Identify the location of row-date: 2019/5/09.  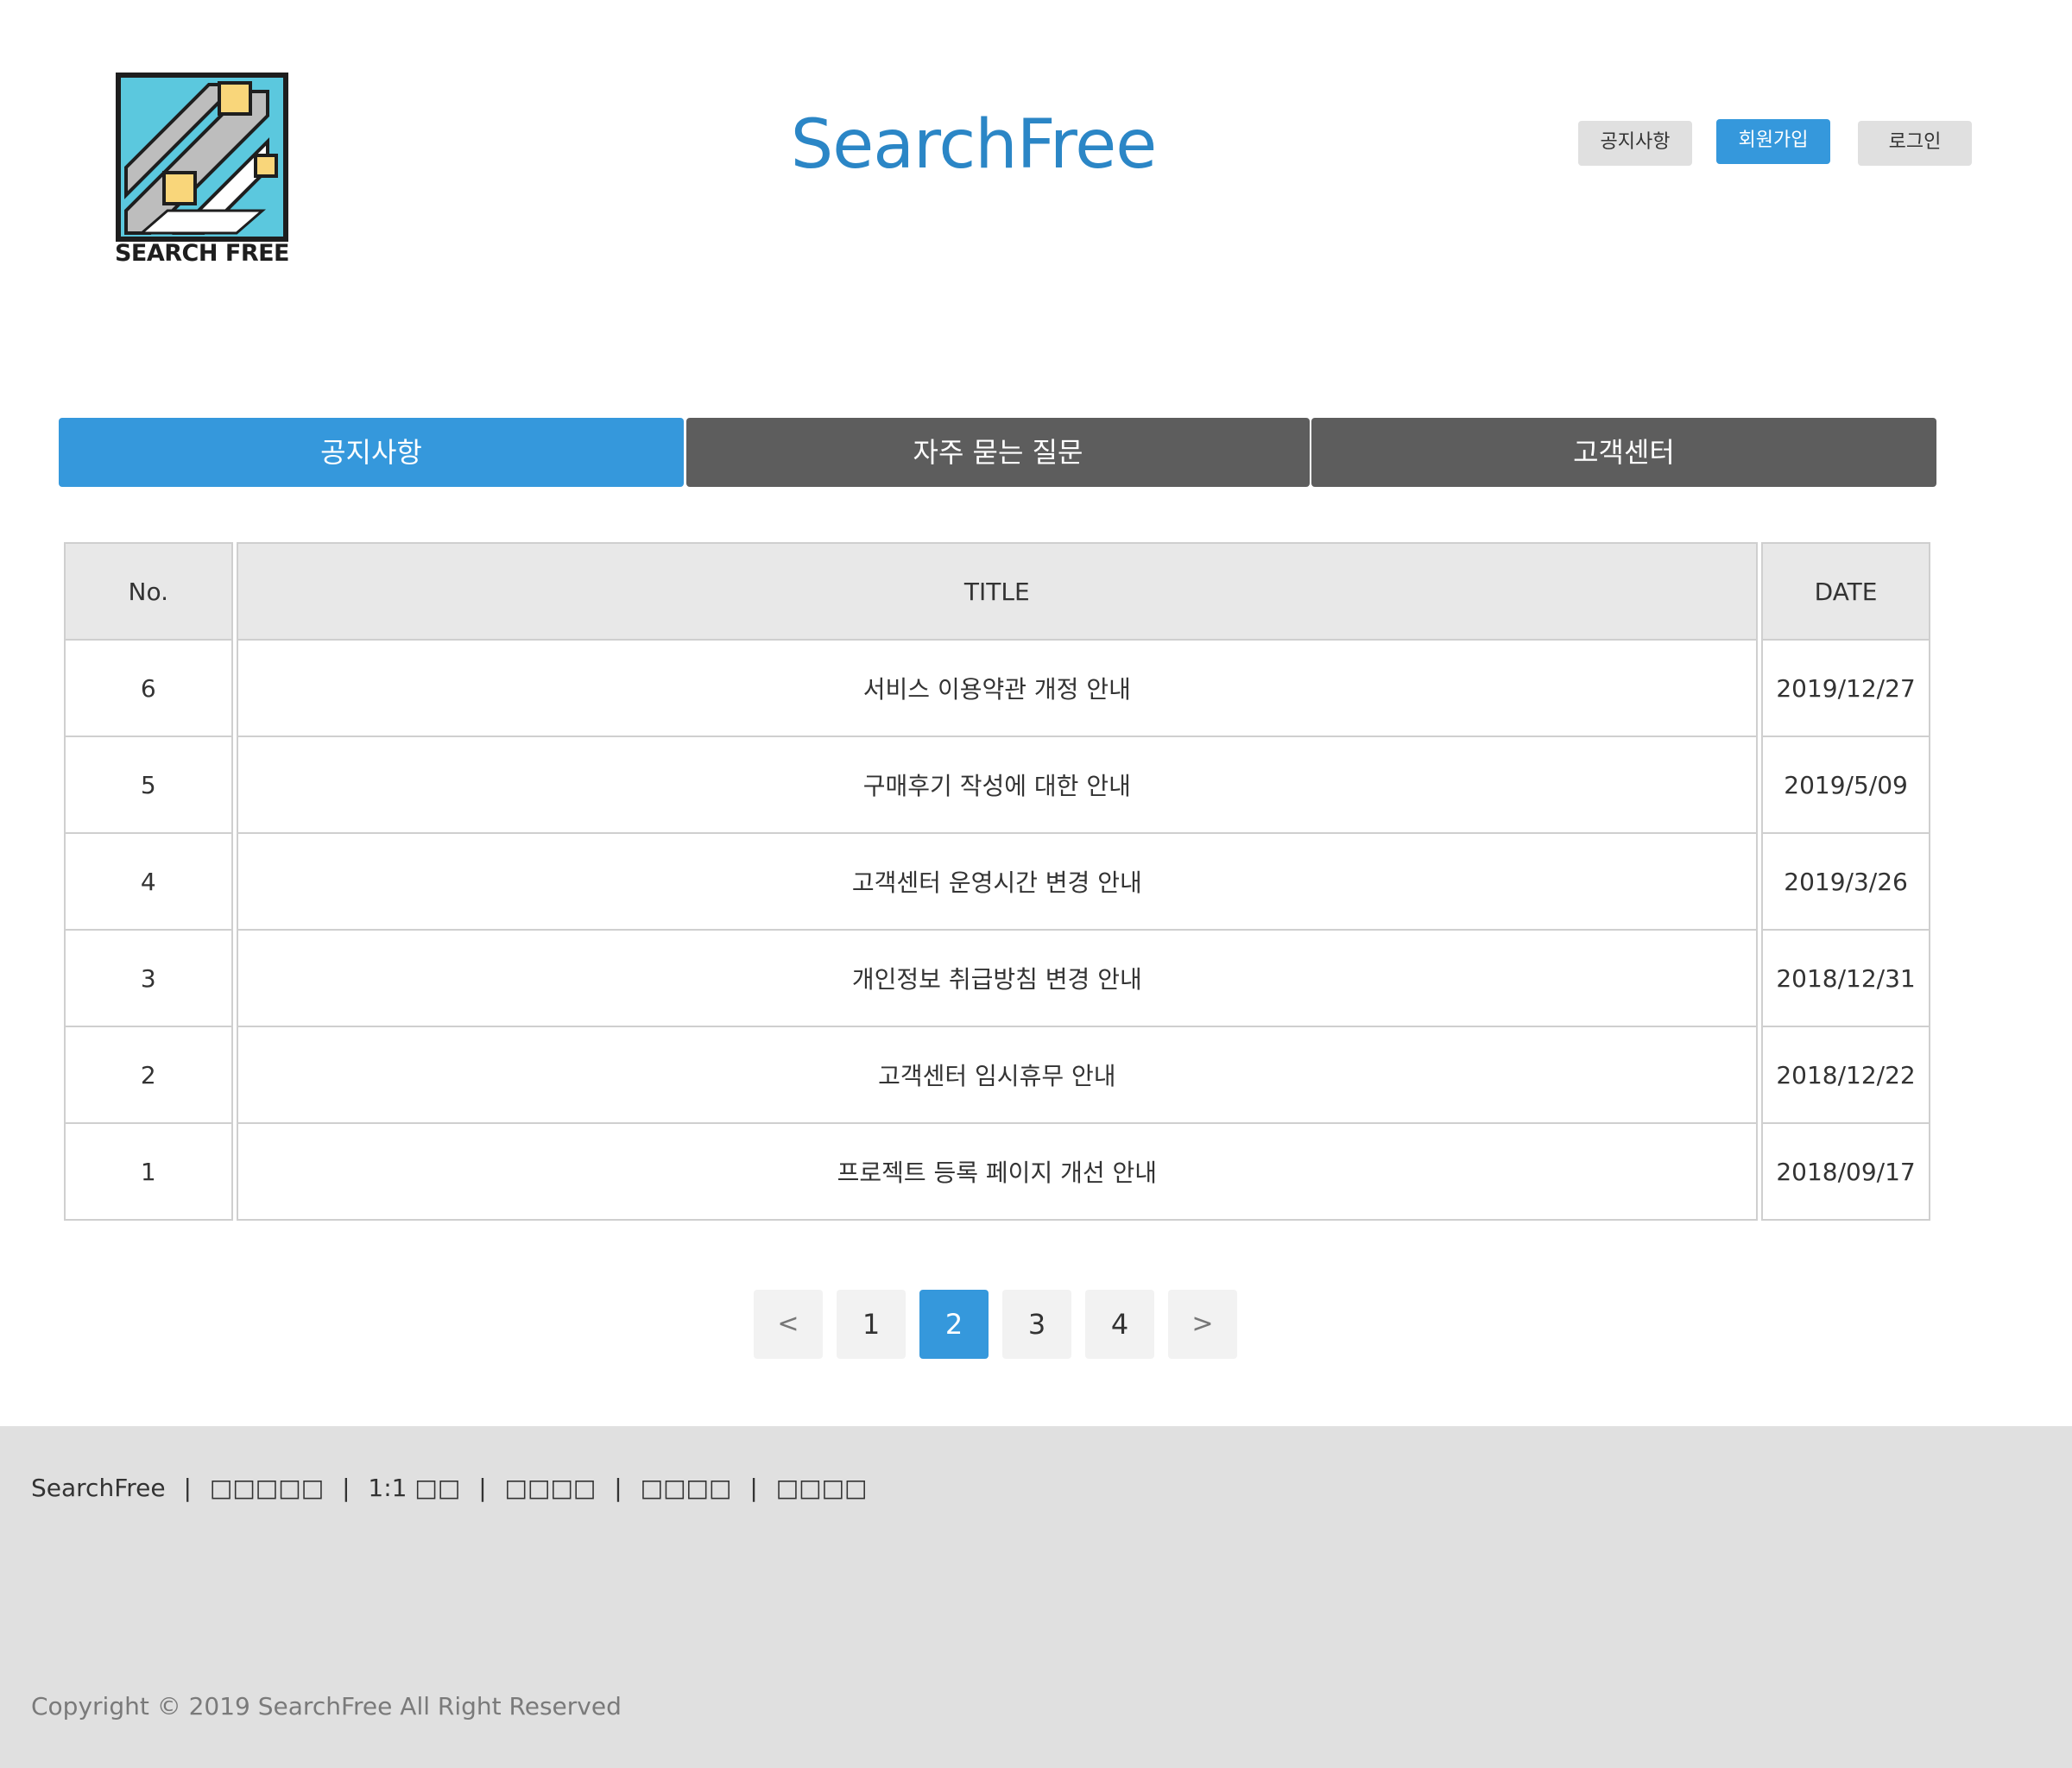
(1845, 785).